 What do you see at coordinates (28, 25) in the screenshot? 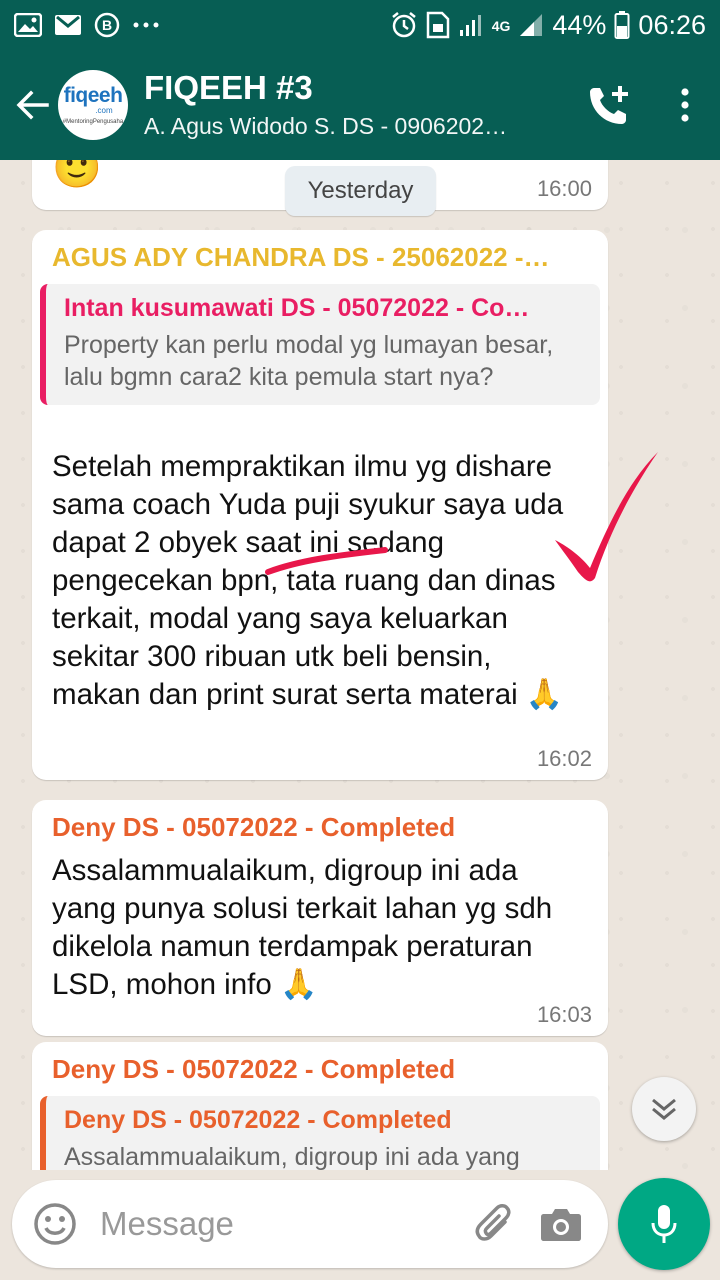
I see `gallery-icon` at bounding box center [28, 25].